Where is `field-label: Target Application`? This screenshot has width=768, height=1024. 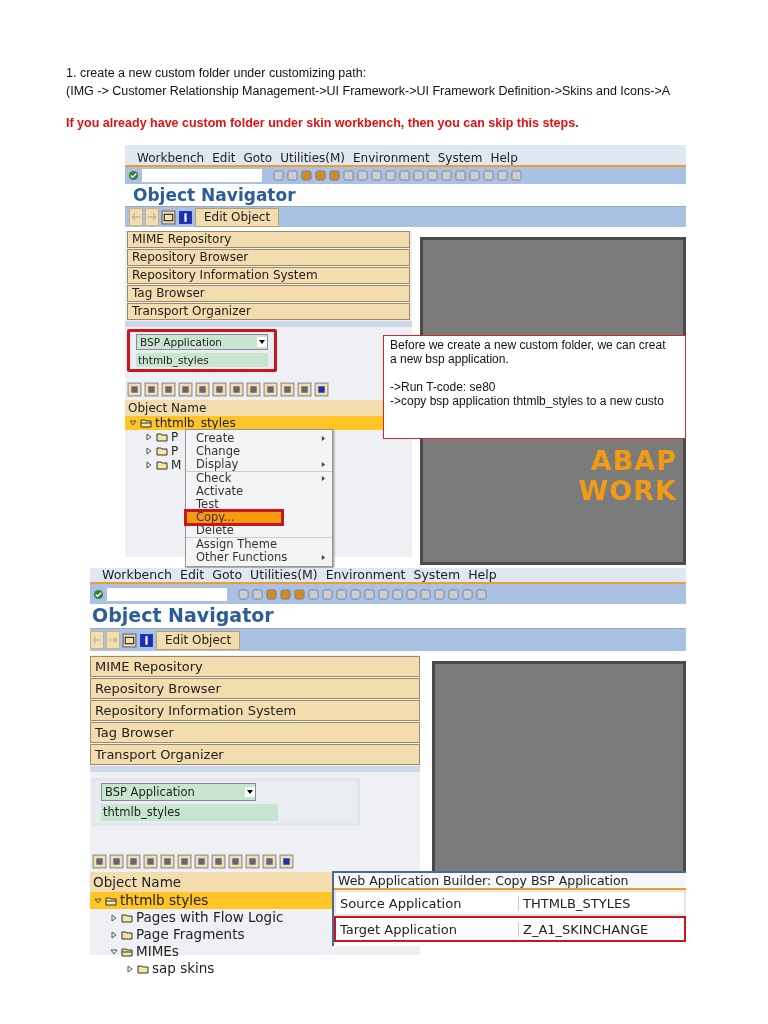
field-label: Target Application is located at coordinates (398, 929).